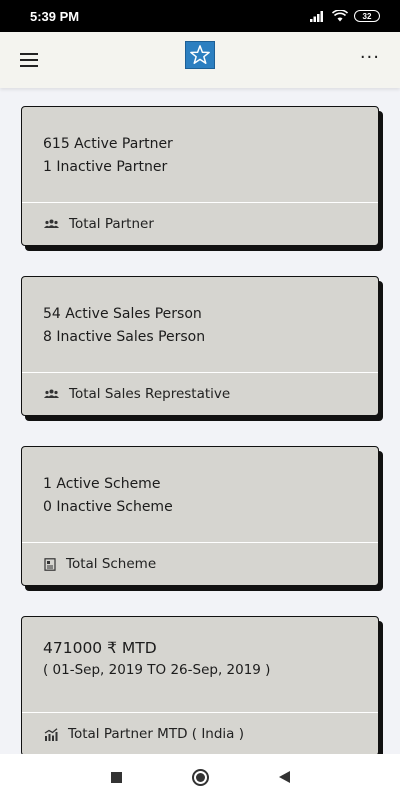 The height and width of the screenshot is (800, 400). What do you see at coordinates (200, 494) in the screenshot?
I see `card-body: 1 Active Scheme 0 Inactive Scheme` at bounding box center [200, 494].